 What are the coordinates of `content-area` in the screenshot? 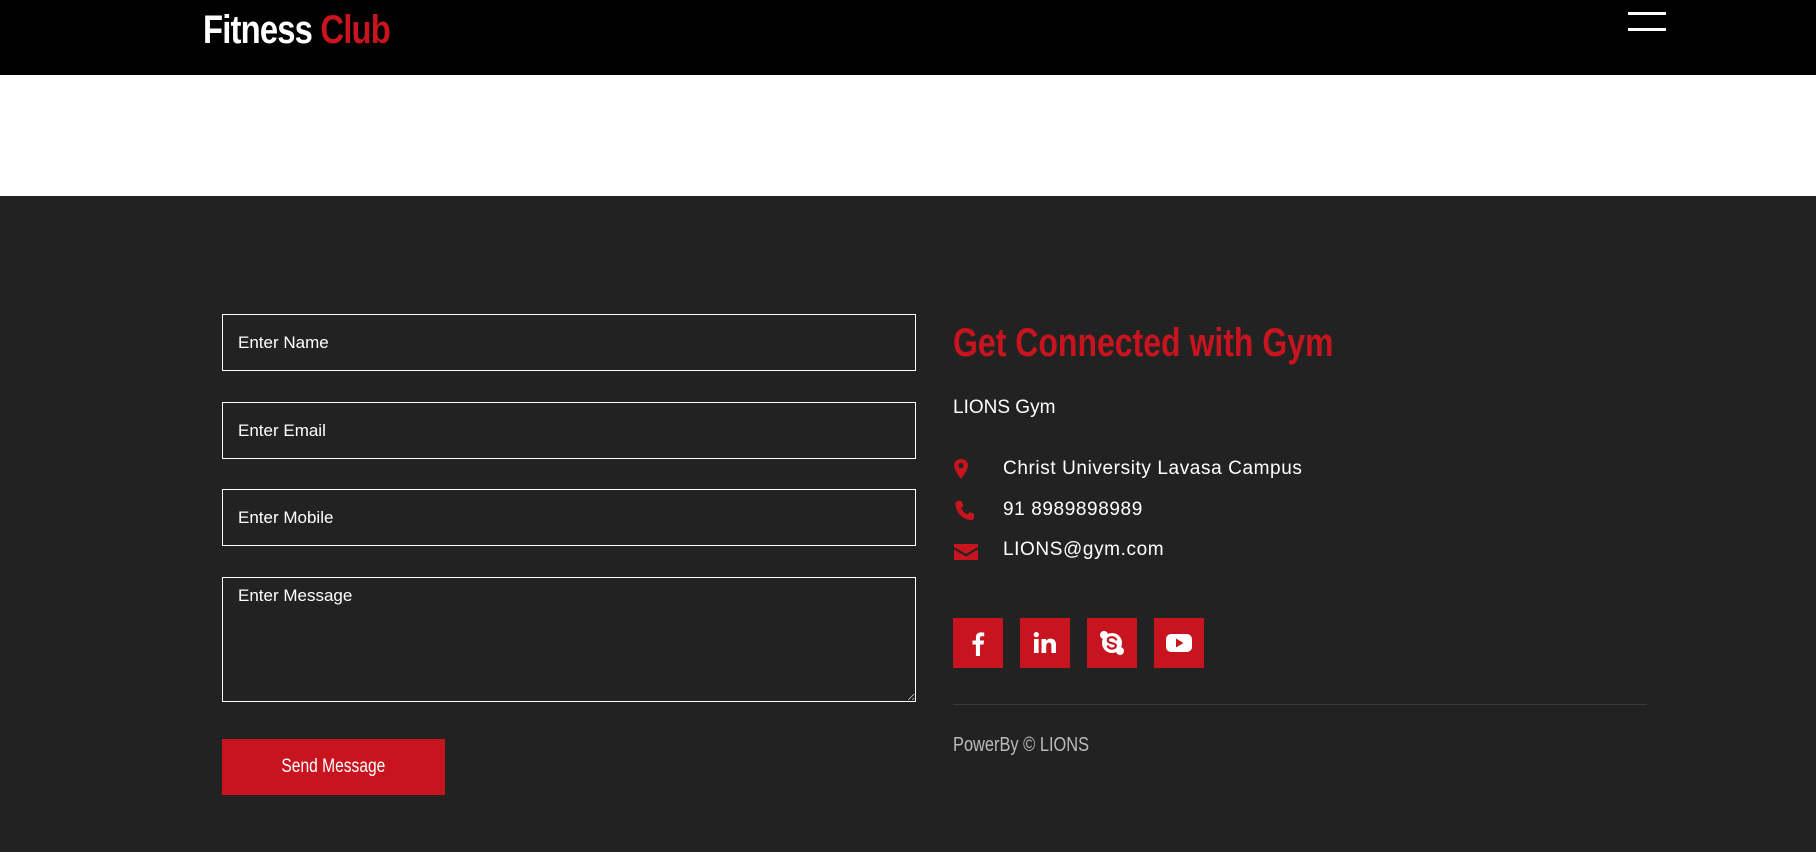 It's located at (908, 135).